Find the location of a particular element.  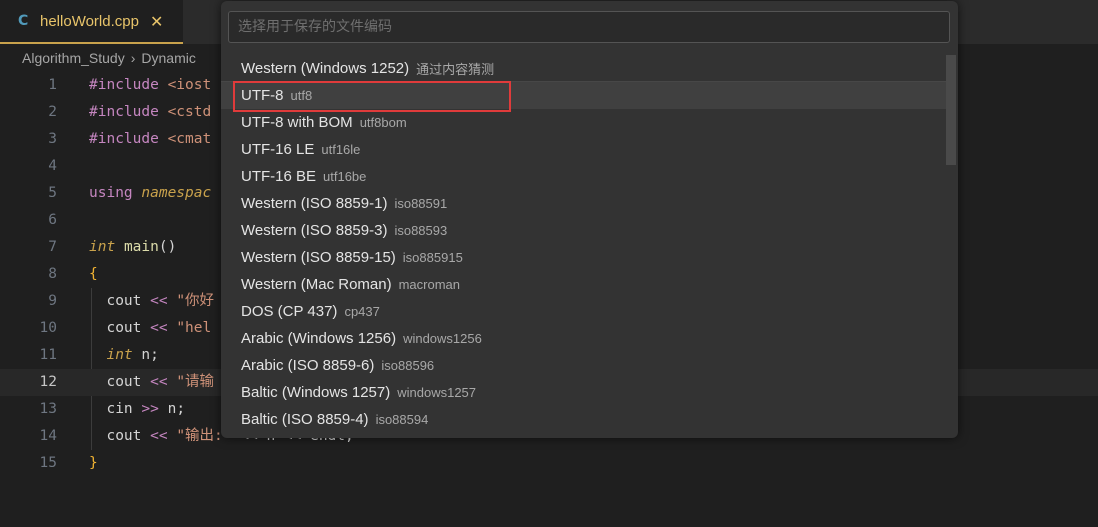

list-scrollbar is located at coordinates (951, 245).